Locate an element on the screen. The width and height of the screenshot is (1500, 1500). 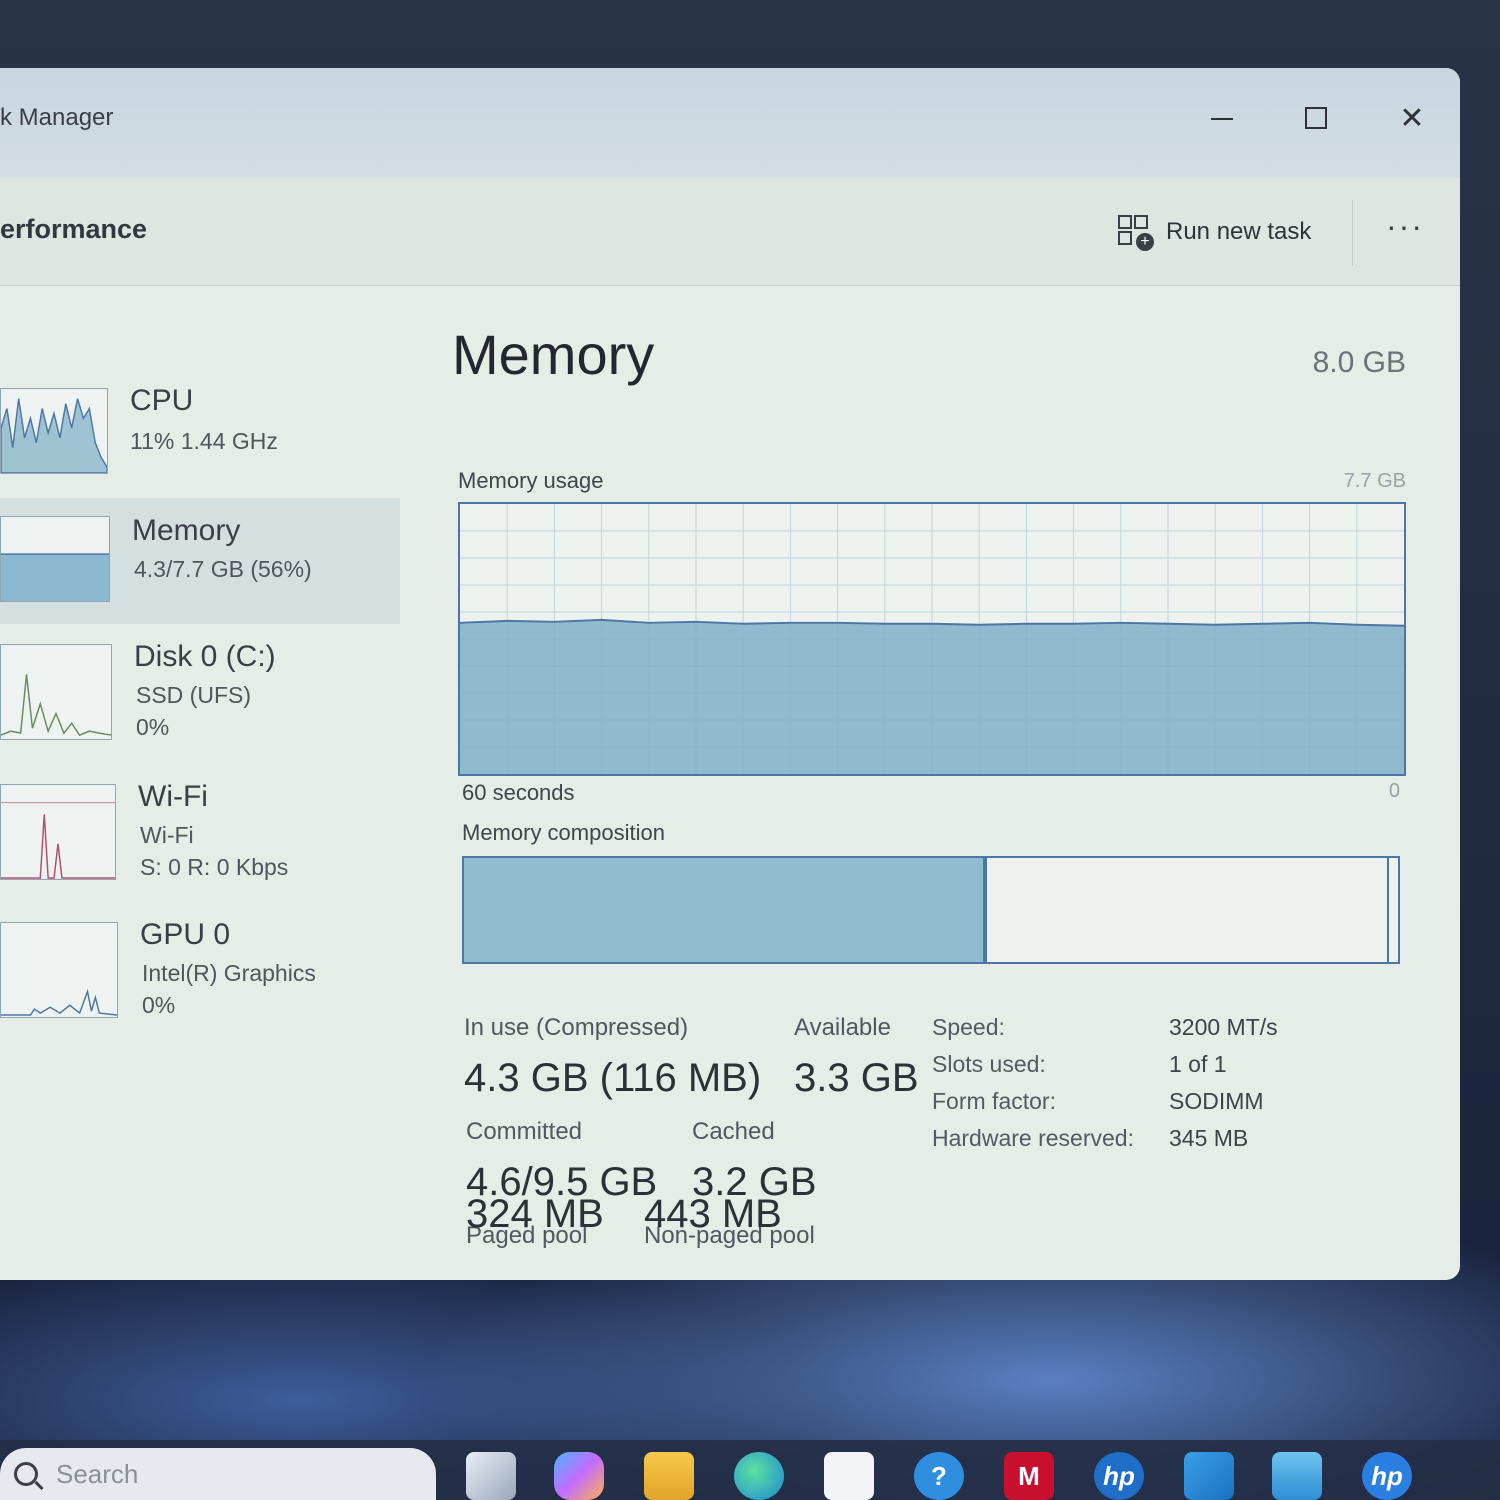
hp-icon: hp is located at coordinates (1119, 1476).